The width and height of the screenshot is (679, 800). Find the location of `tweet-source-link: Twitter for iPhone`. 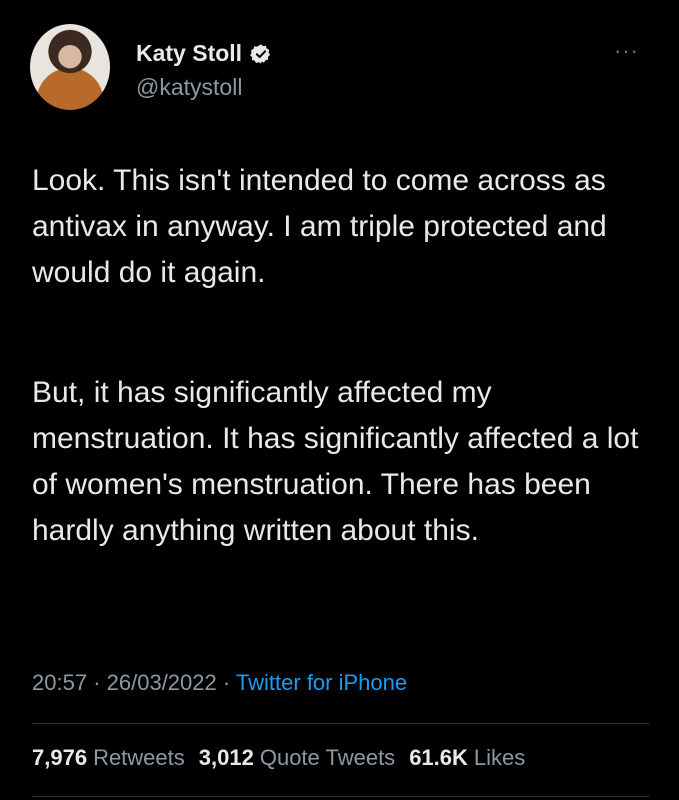

tweet-source-link: Twitter for iPhone is located at coordinates (321, 682).